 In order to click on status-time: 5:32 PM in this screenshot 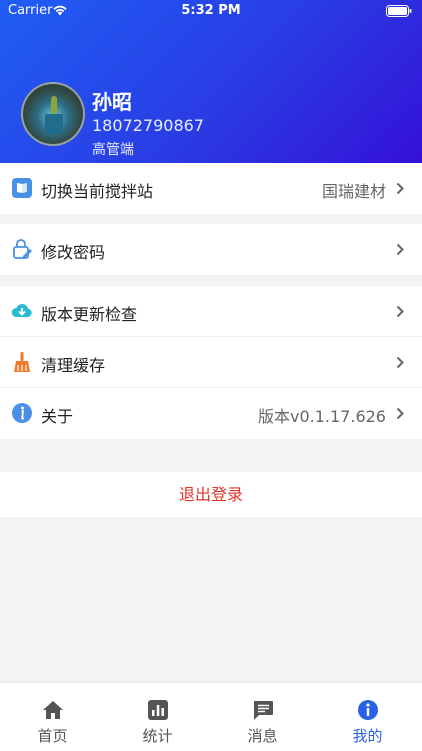, I will do `click(211, 10)`.